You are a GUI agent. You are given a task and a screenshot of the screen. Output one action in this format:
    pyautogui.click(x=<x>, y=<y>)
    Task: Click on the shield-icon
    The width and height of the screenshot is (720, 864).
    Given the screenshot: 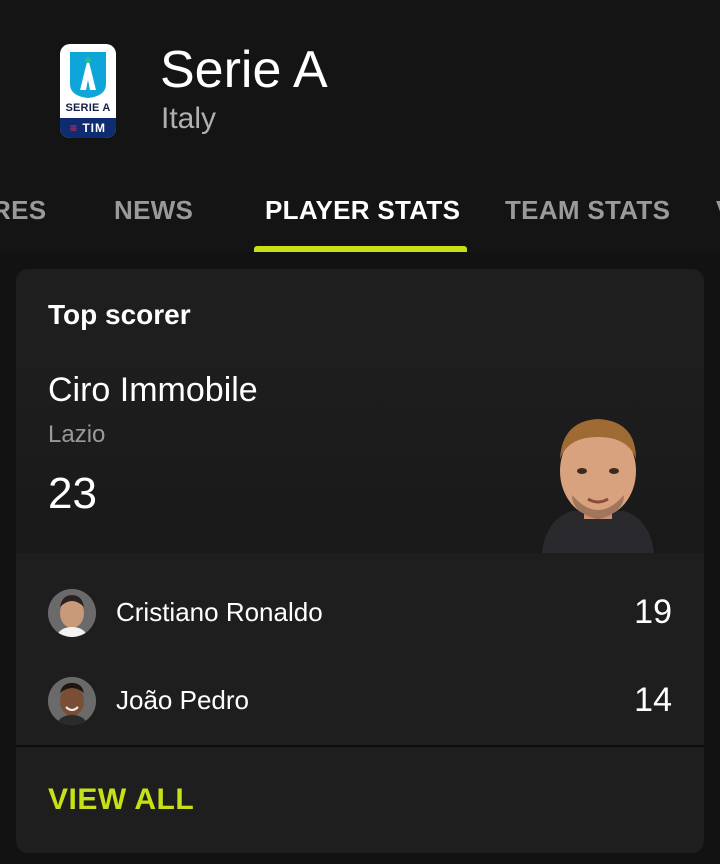 What is the action you would take?
    pyautogui.click(x=88, y=75)
    